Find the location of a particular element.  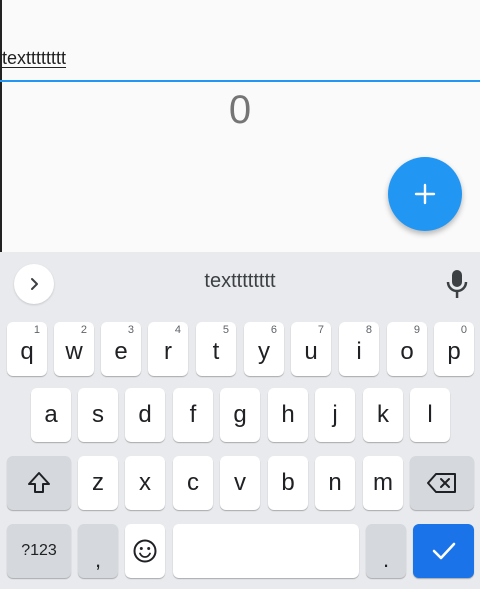

symbols-key: ?123 is located at coordinates (39, 551).